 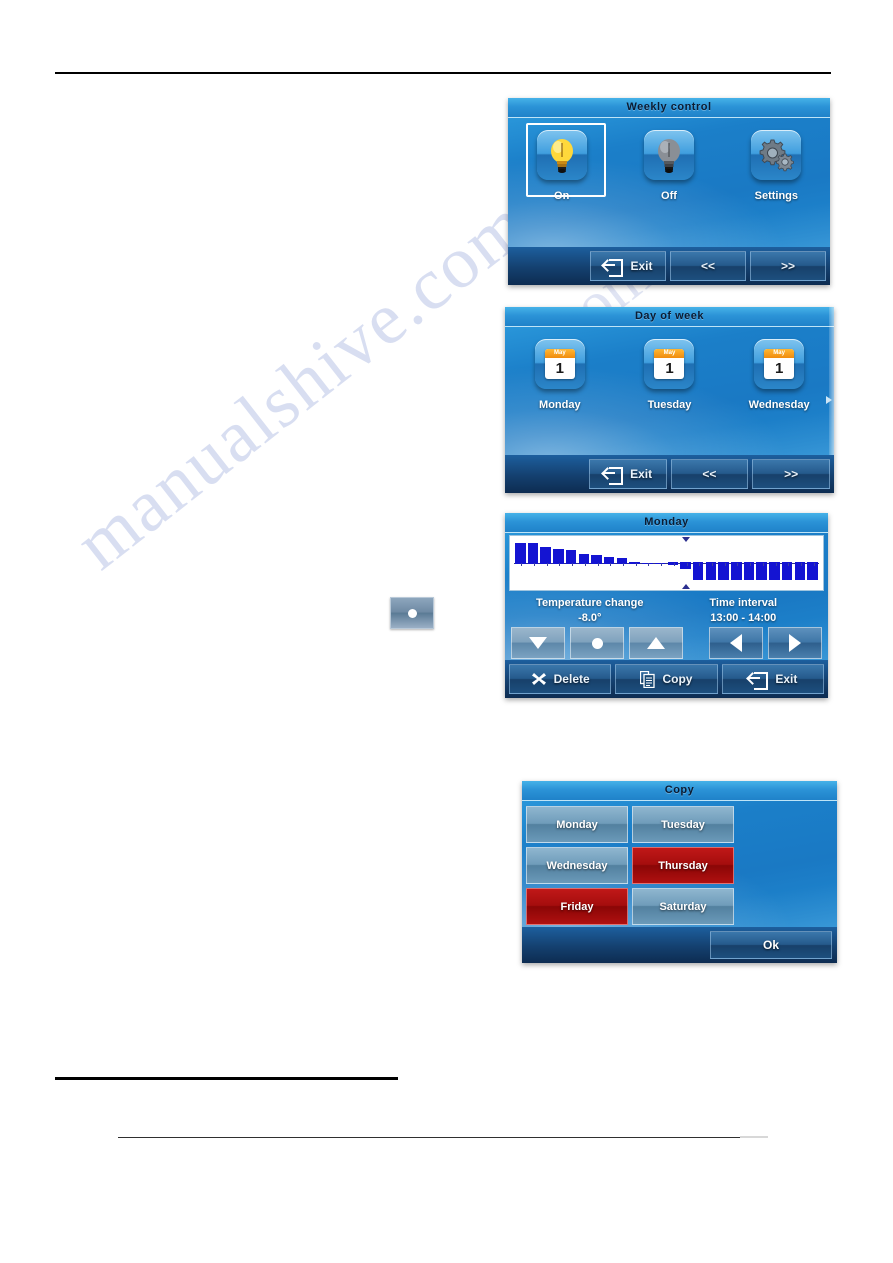 I want to click on temperature-controls, so click(x=597, y=643).